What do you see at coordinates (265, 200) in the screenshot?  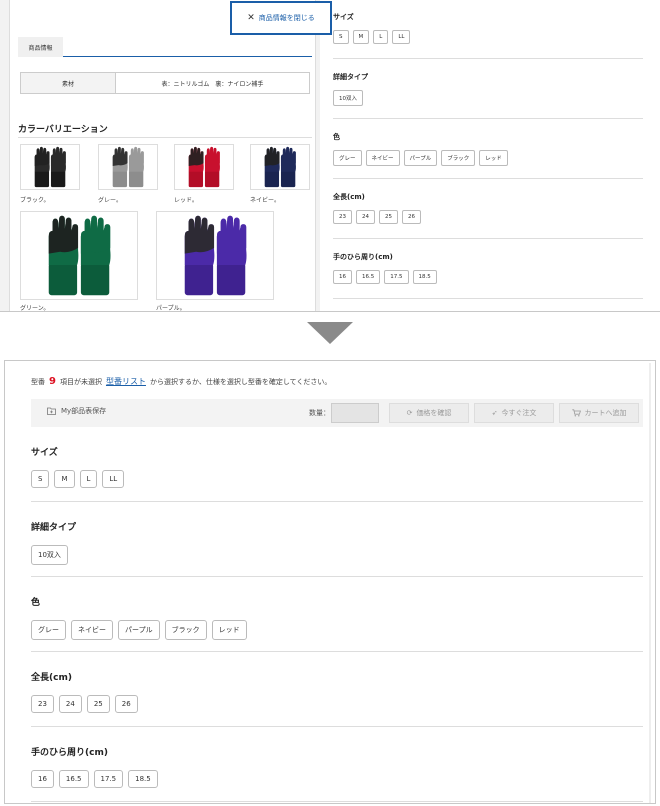 I see `color-thumbnail-label: ネイビー。` at bounding box center [265, 200].